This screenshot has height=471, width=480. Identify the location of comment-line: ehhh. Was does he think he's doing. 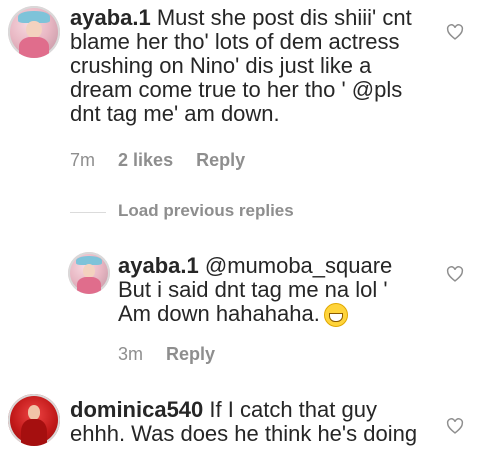
(244, 433).